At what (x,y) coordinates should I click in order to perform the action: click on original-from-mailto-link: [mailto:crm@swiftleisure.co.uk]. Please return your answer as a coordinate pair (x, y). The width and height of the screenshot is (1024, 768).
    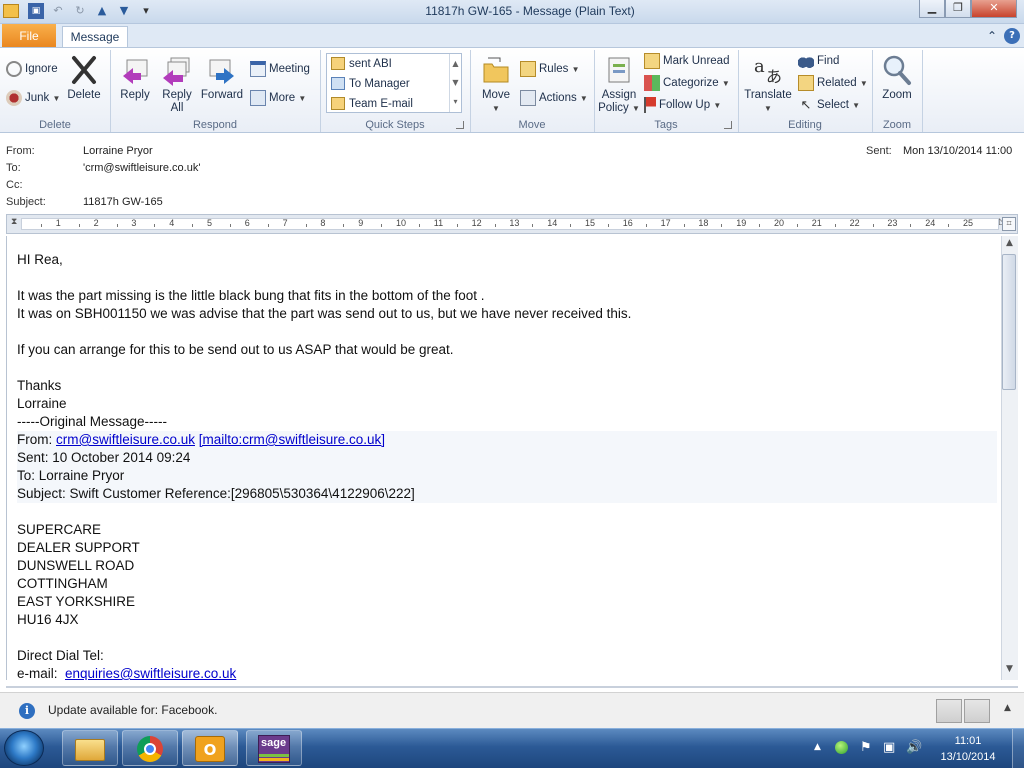
    Looking at the image, I should click on (292, 439).